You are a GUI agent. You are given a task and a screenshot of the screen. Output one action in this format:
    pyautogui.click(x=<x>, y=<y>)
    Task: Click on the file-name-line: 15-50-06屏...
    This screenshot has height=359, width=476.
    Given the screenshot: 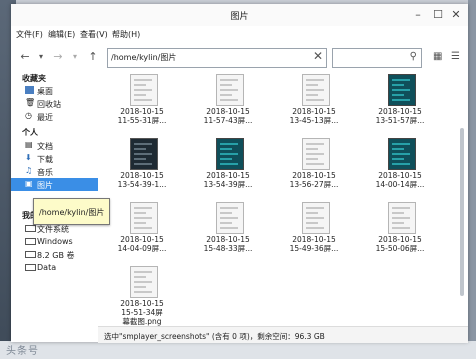 What is the action you would take?
    pyautogui.click(x=400, y=248)
    